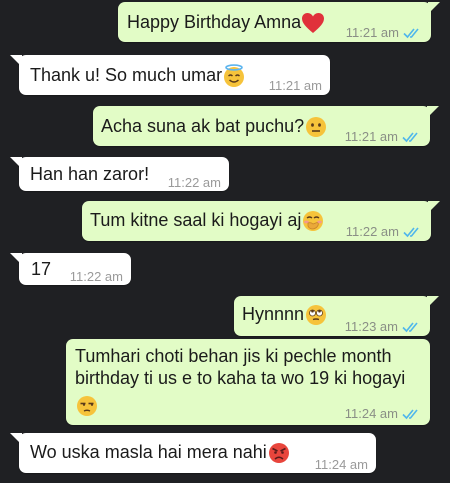  Describe the element at coordinates (87, 406) in the screenshot. I see `unamused-face-emoji-icon` at that location.